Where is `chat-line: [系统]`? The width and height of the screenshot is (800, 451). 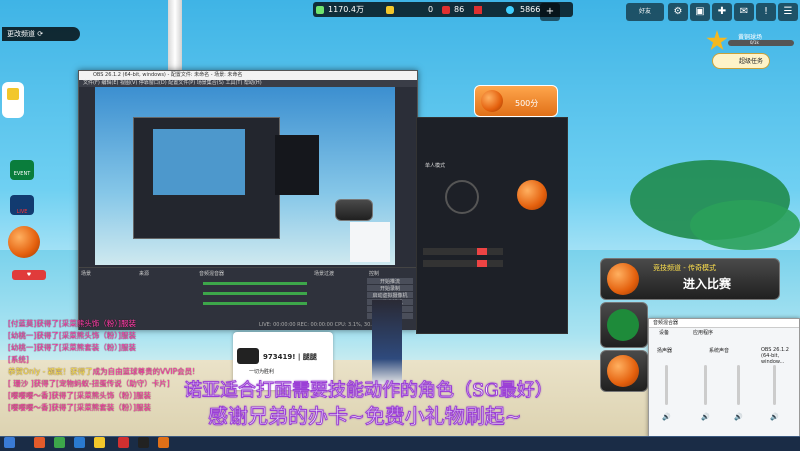 chat-line: [系统] is located at coordinates (18, 359).